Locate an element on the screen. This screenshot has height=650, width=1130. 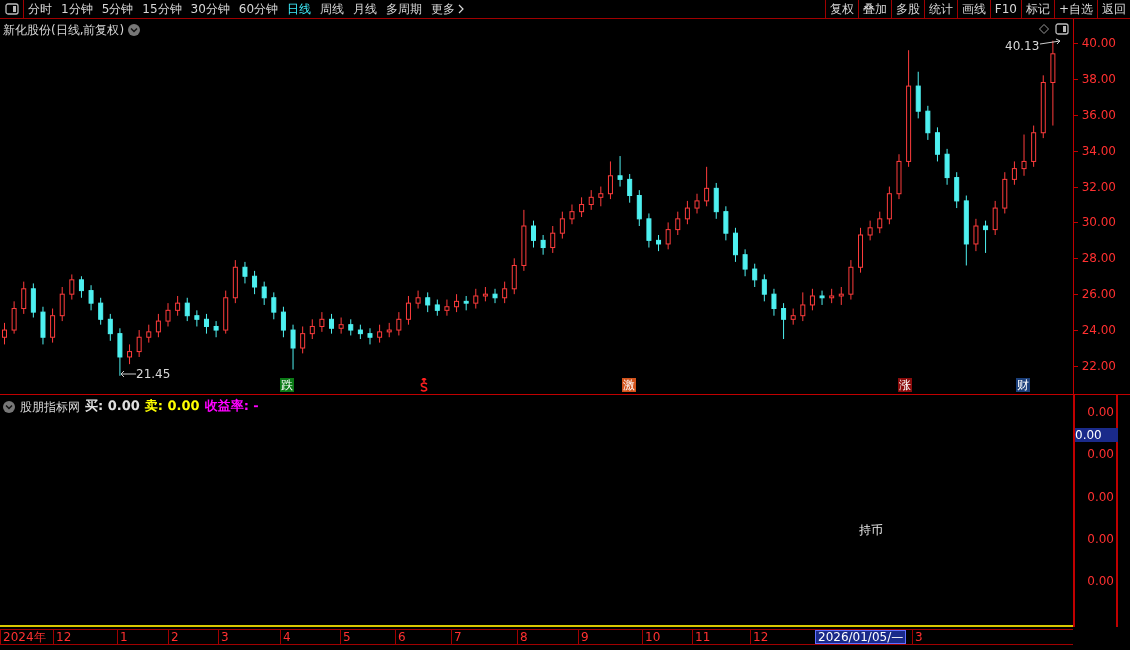
toolbar-button: F10 is located at coordinates (1005, 9).